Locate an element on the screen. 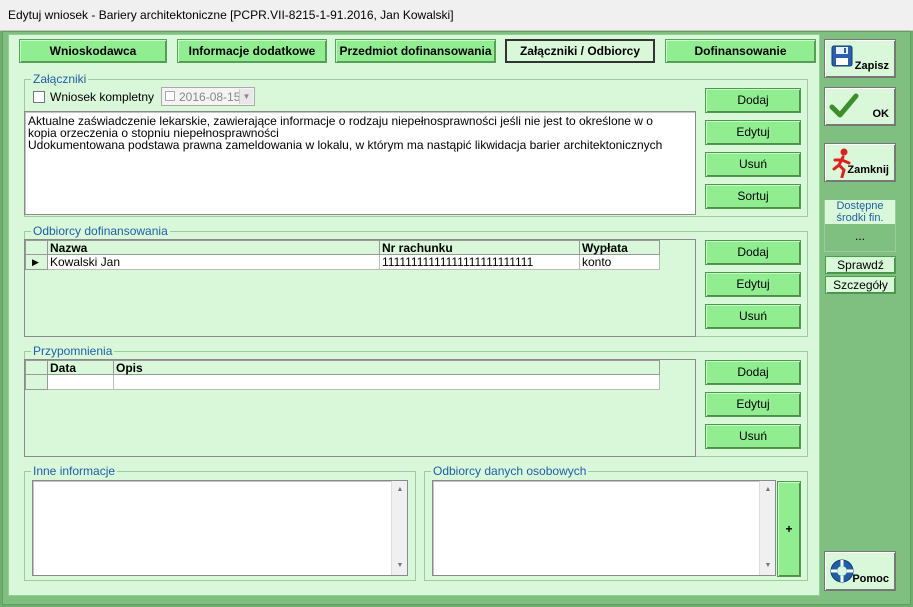  ok-label: OK is located at coordinates (881, 114).